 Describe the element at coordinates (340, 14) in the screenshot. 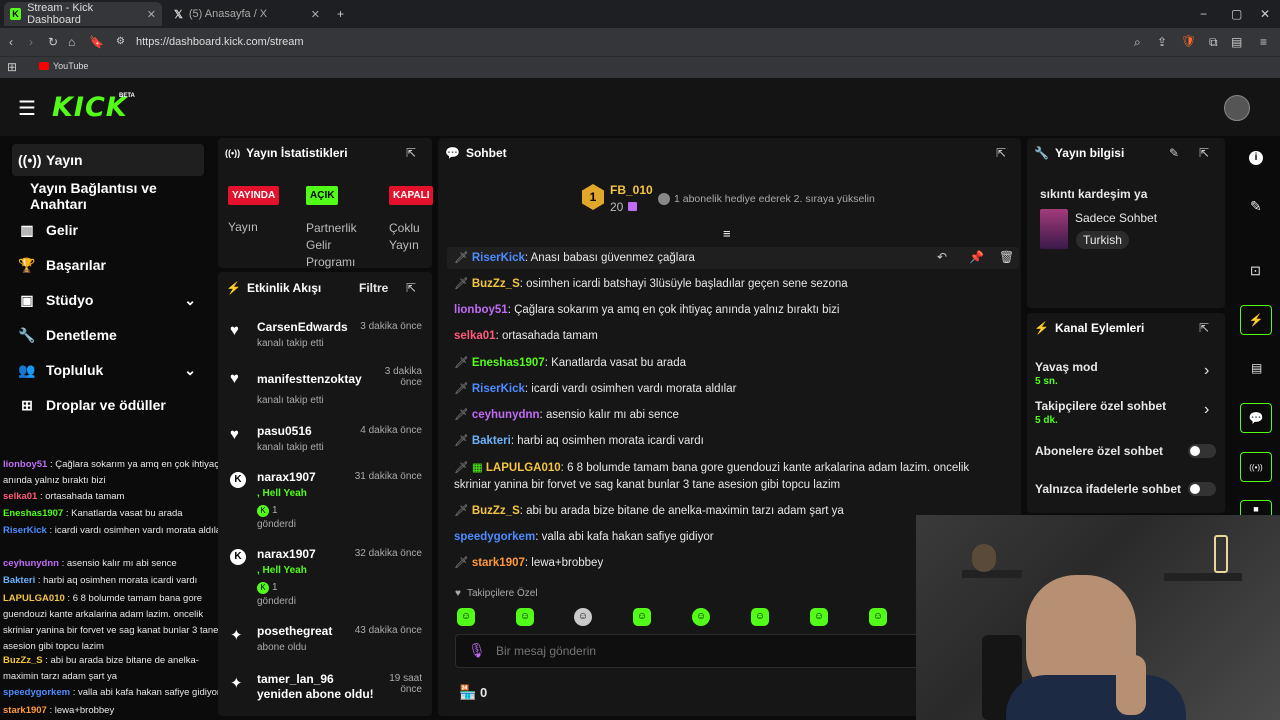

I see `new-tab-icon: +` at that location.